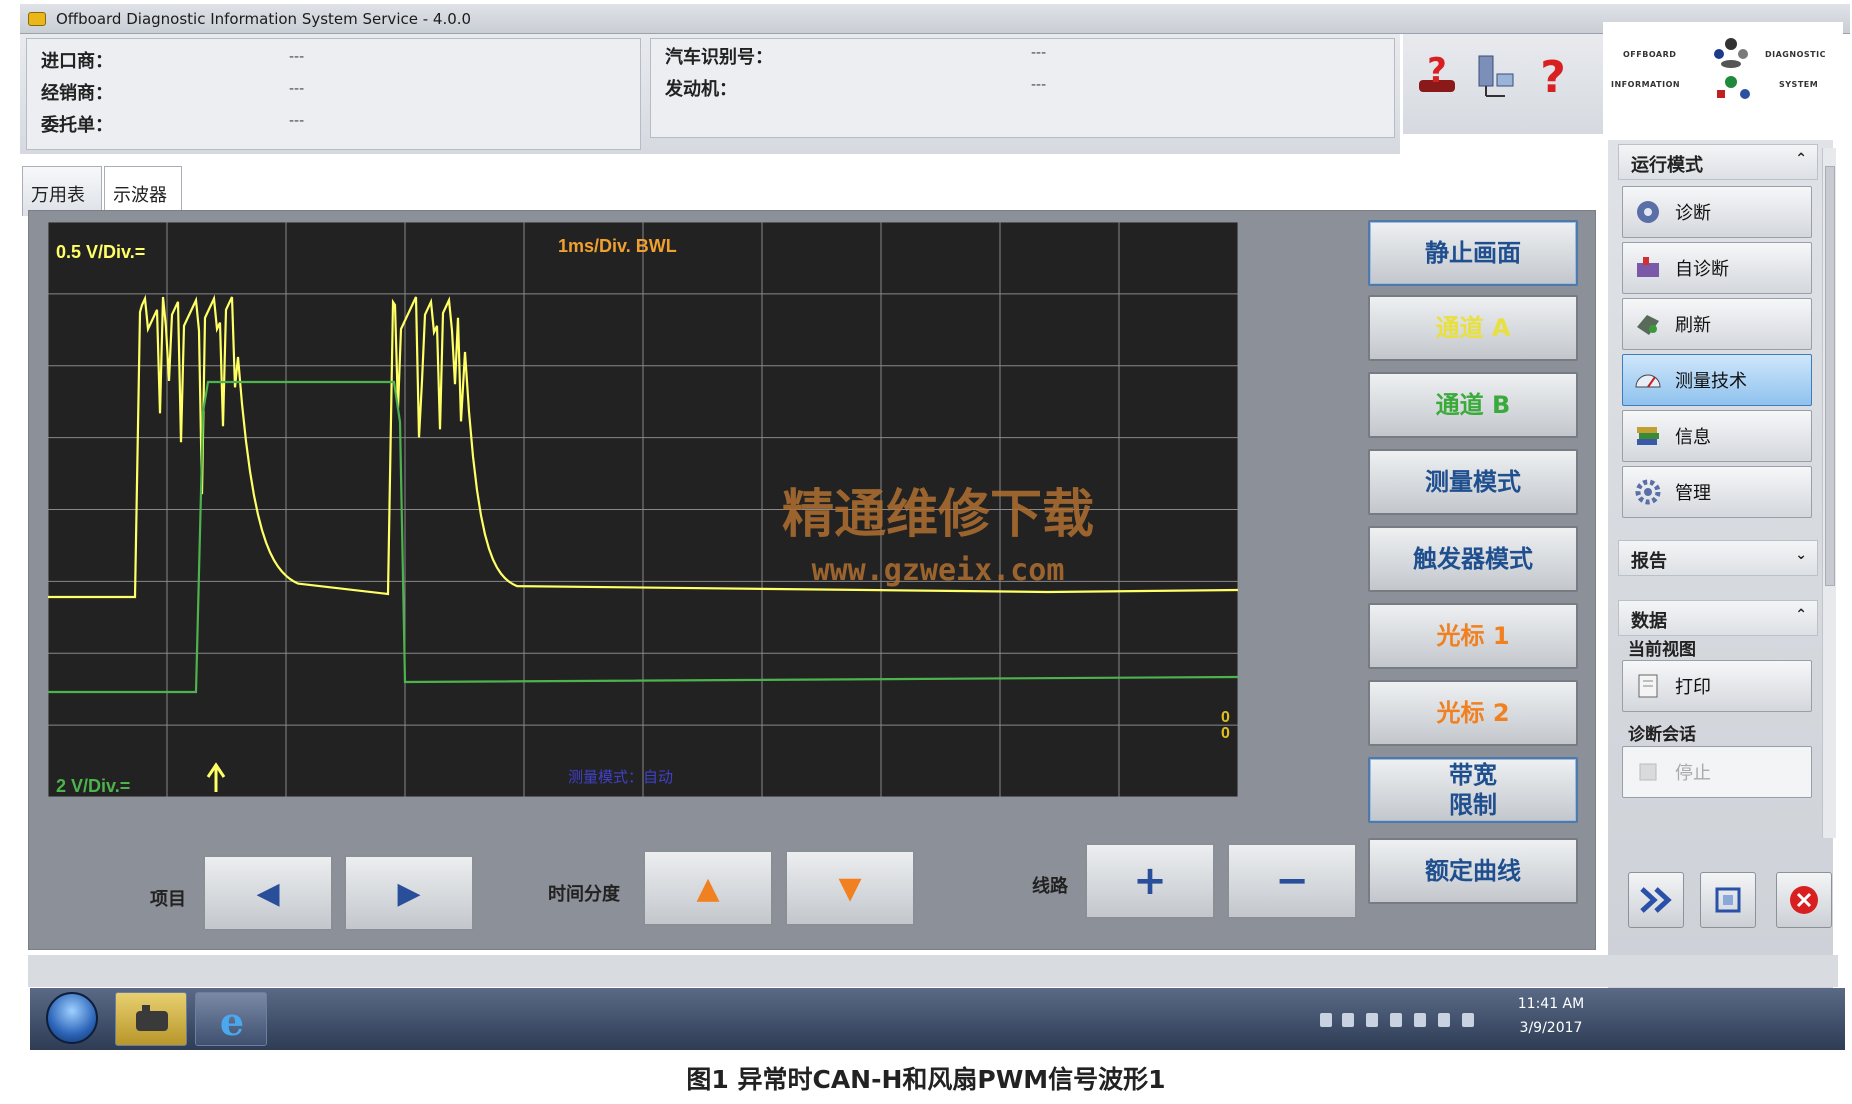  I want to click on tab-multimeter: 万用表, so click(62, 191).